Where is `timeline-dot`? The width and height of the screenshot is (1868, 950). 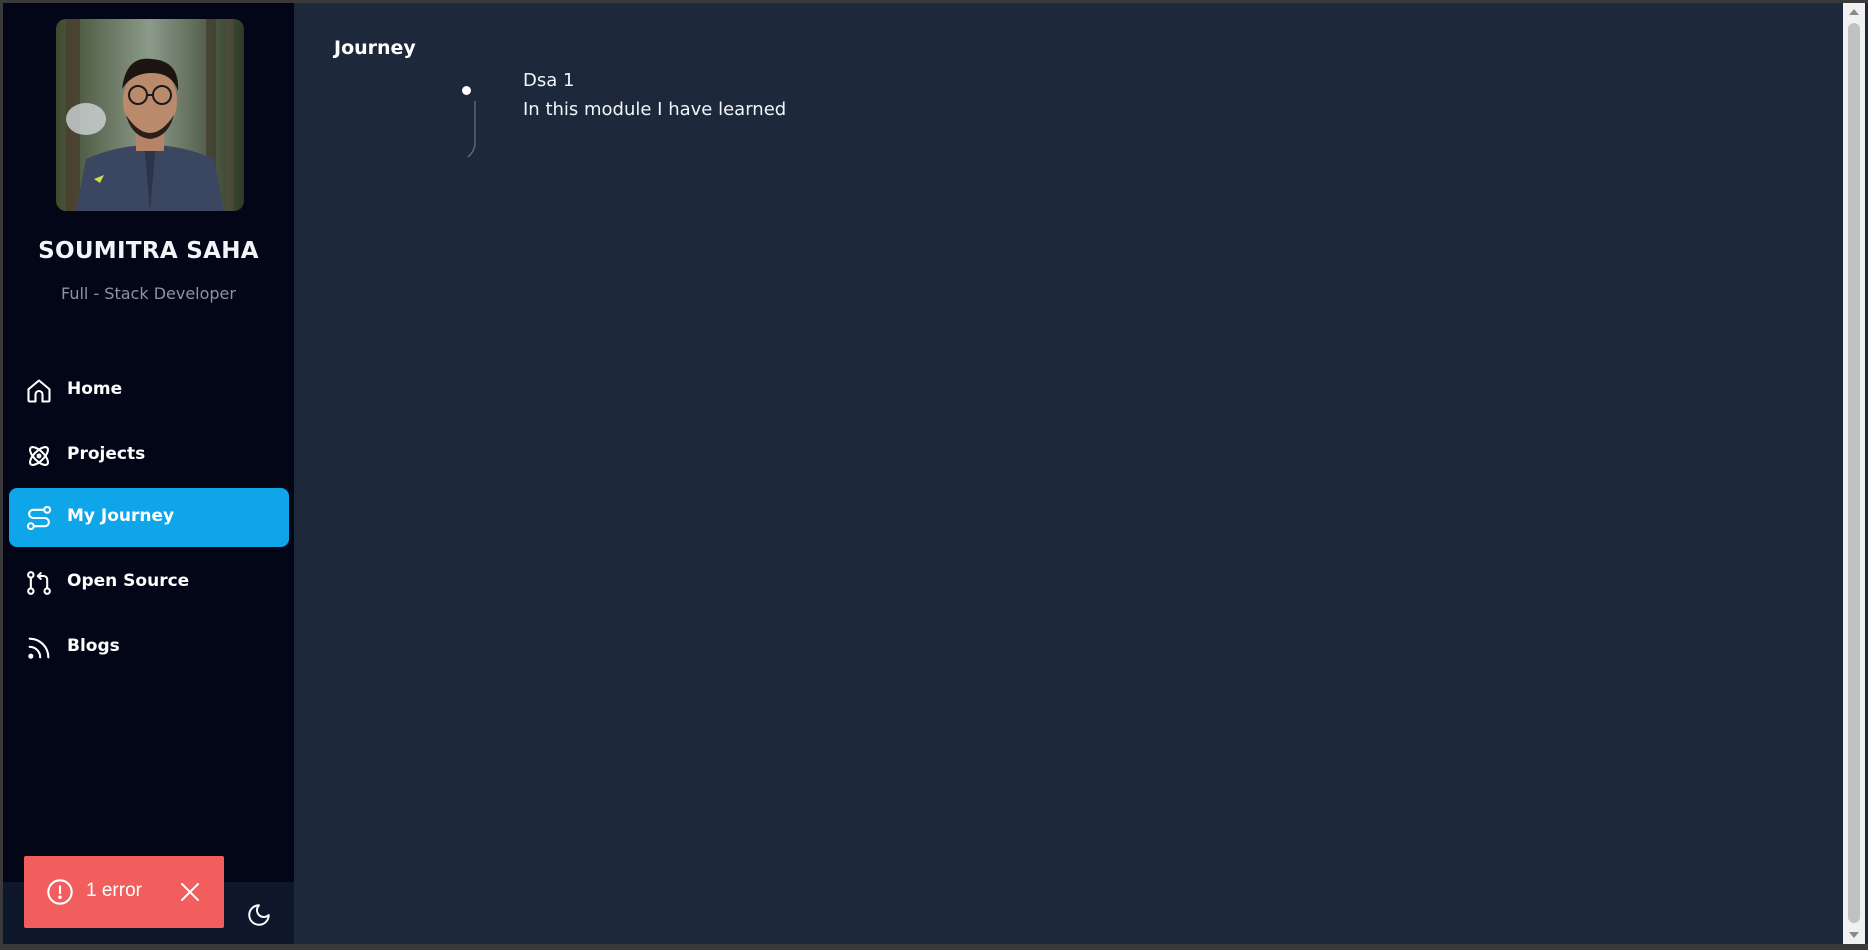
timeline-dot is located at coordinates (466, 90).